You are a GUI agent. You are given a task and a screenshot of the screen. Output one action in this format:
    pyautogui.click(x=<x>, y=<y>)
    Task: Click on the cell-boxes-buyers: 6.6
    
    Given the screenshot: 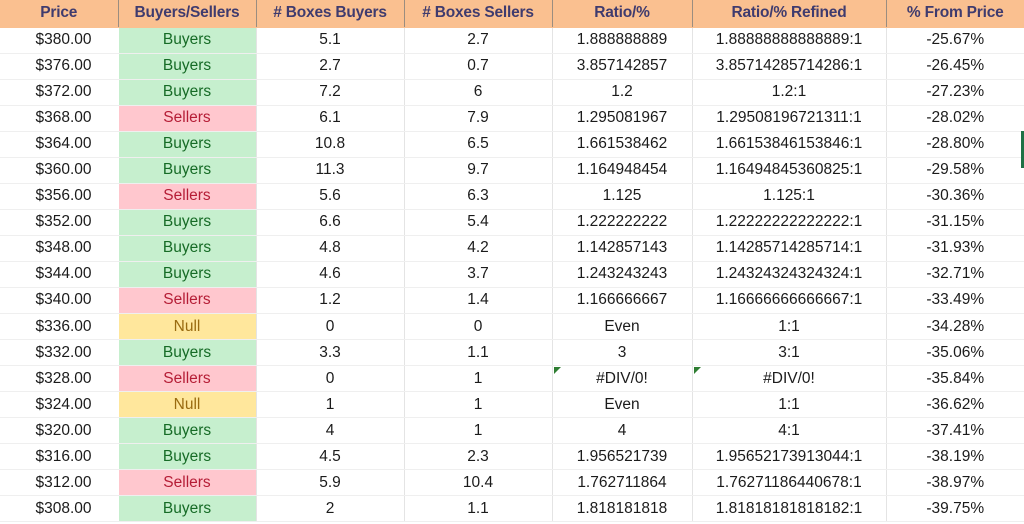 What is the action you would take?
    pyautogui.click(x=330, y=222)
    